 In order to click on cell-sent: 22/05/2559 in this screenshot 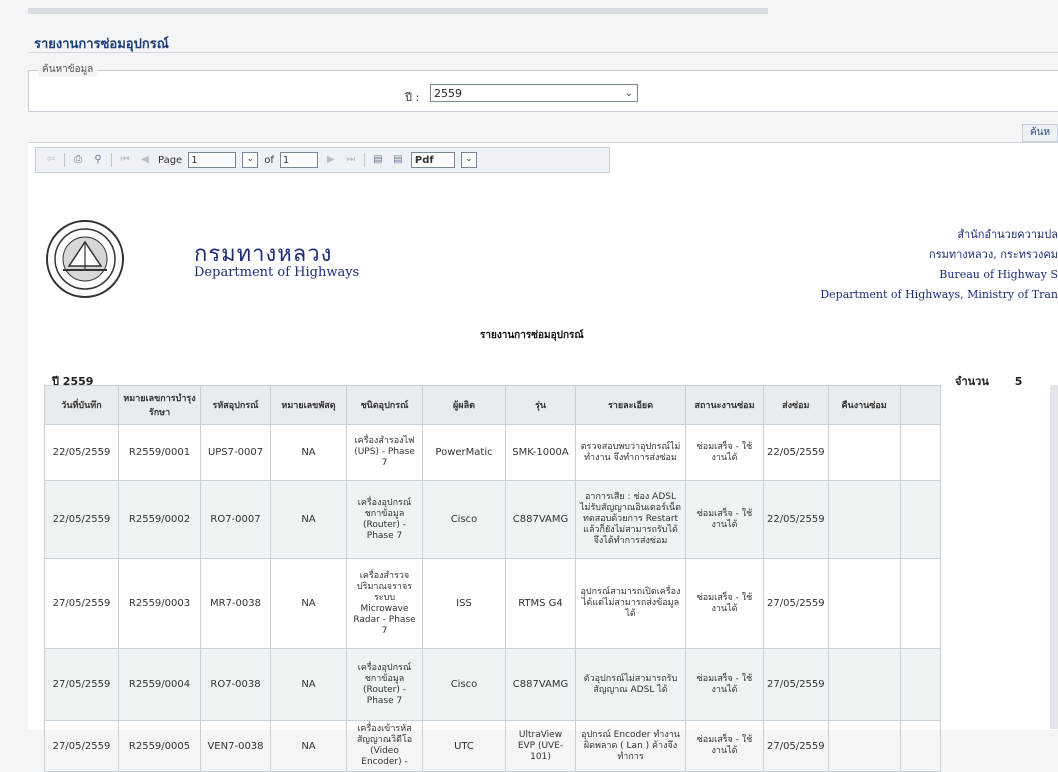, I will do `click(796, 452)`.